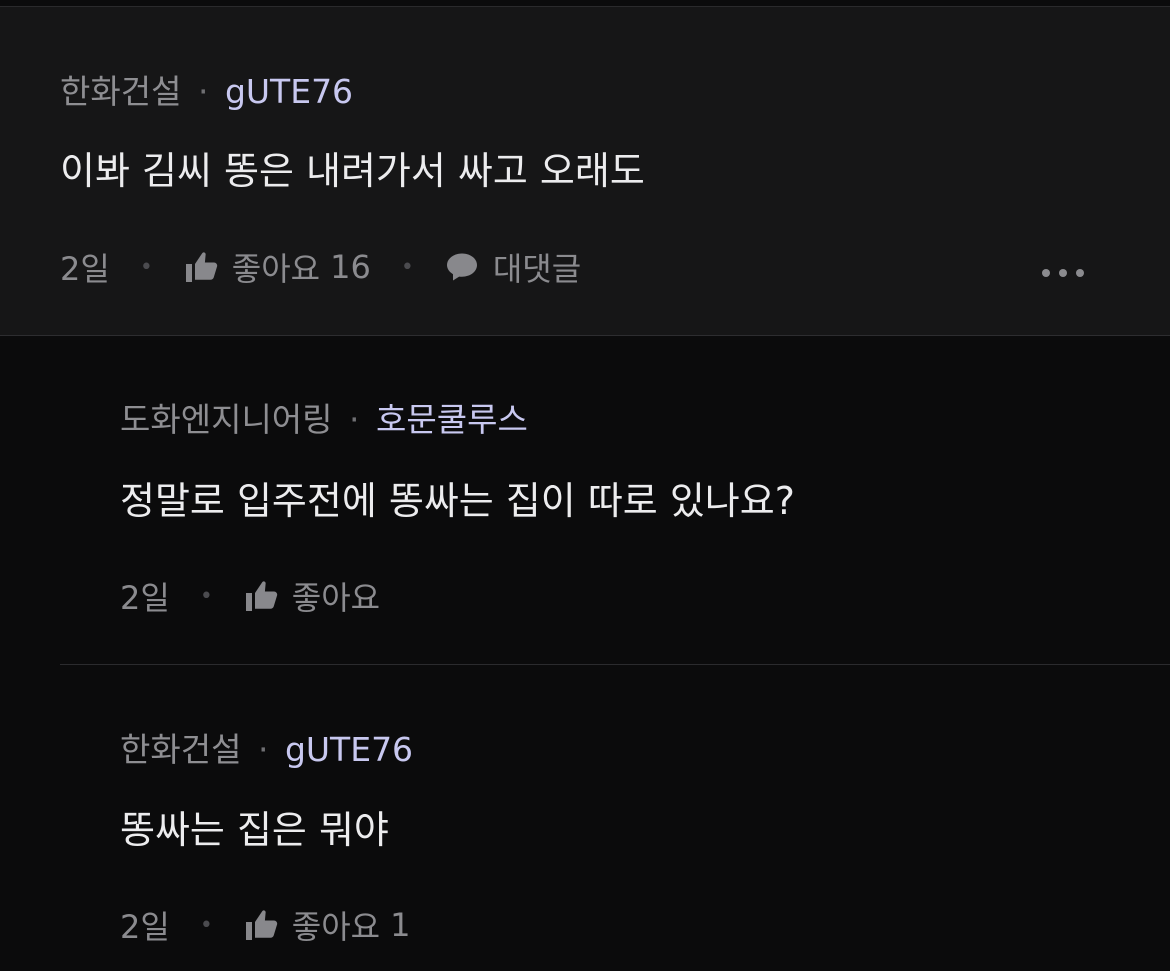 The height and width of the screenshot is (971, 1170). What do you see at coordinates (457, 501) in the screenshot?
I see `comment-text: 정말로 입주전에 똥싸는 집이 따로 있나요?` at bounding box center [457, 501].